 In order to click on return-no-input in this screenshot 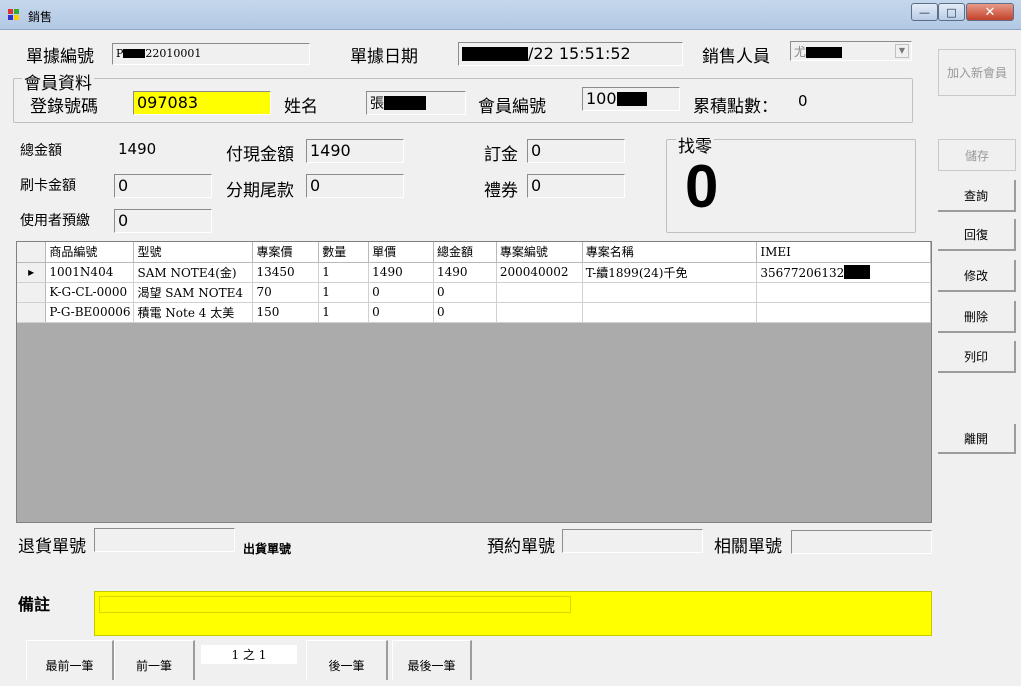, I will do `click(164, 540)`.